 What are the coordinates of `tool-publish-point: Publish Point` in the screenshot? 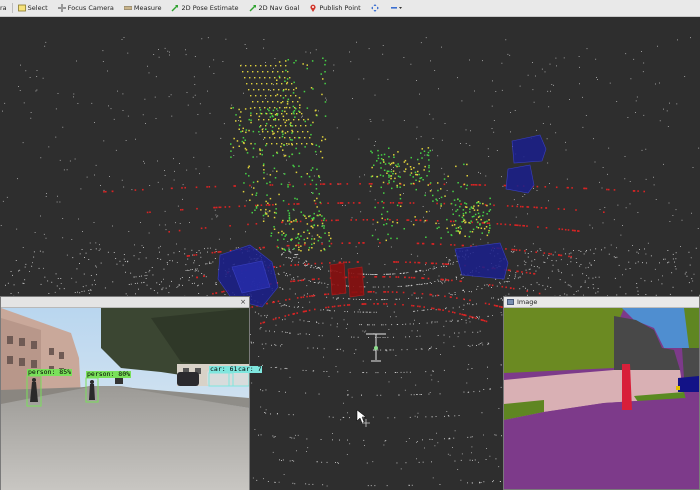 It's located at (334, 8).